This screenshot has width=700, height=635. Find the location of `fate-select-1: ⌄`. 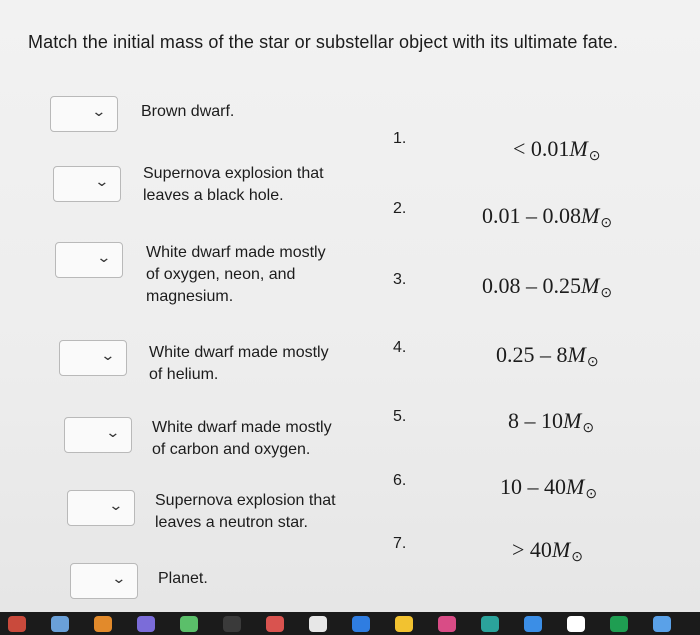

fate-select-1: ⌄ is located at coordinates (84, 114).